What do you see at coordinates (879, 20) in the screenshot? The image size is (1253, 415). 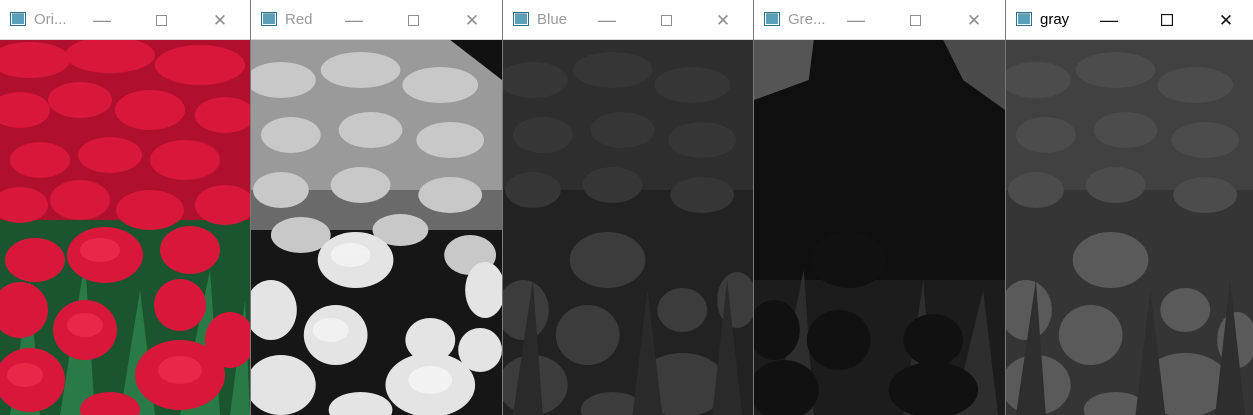 I see `window-titlebar: Gre... — ✕` at bounding box center [879, 20].